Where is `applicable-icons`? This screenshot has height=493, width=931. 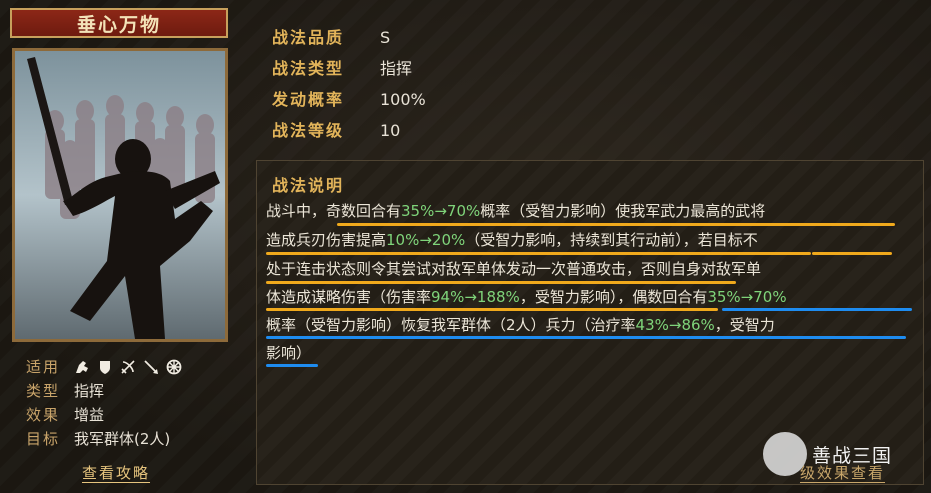 applicable-icons is located at coordinates (128, 367).